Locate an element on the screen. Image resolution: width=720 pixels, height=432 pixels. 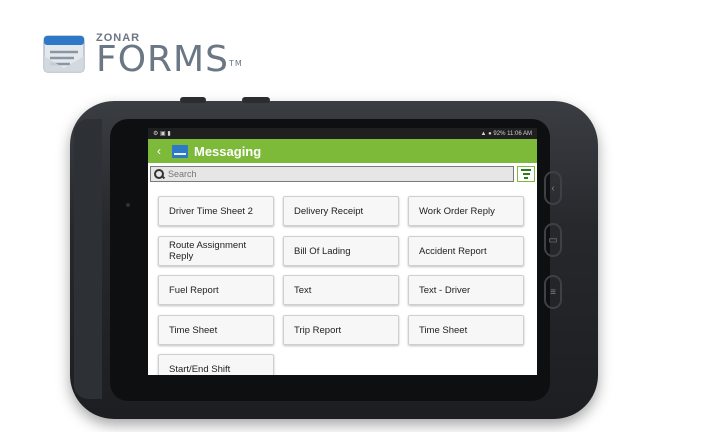
home-key-icon: ▭ is located at coordinates (553, 240).